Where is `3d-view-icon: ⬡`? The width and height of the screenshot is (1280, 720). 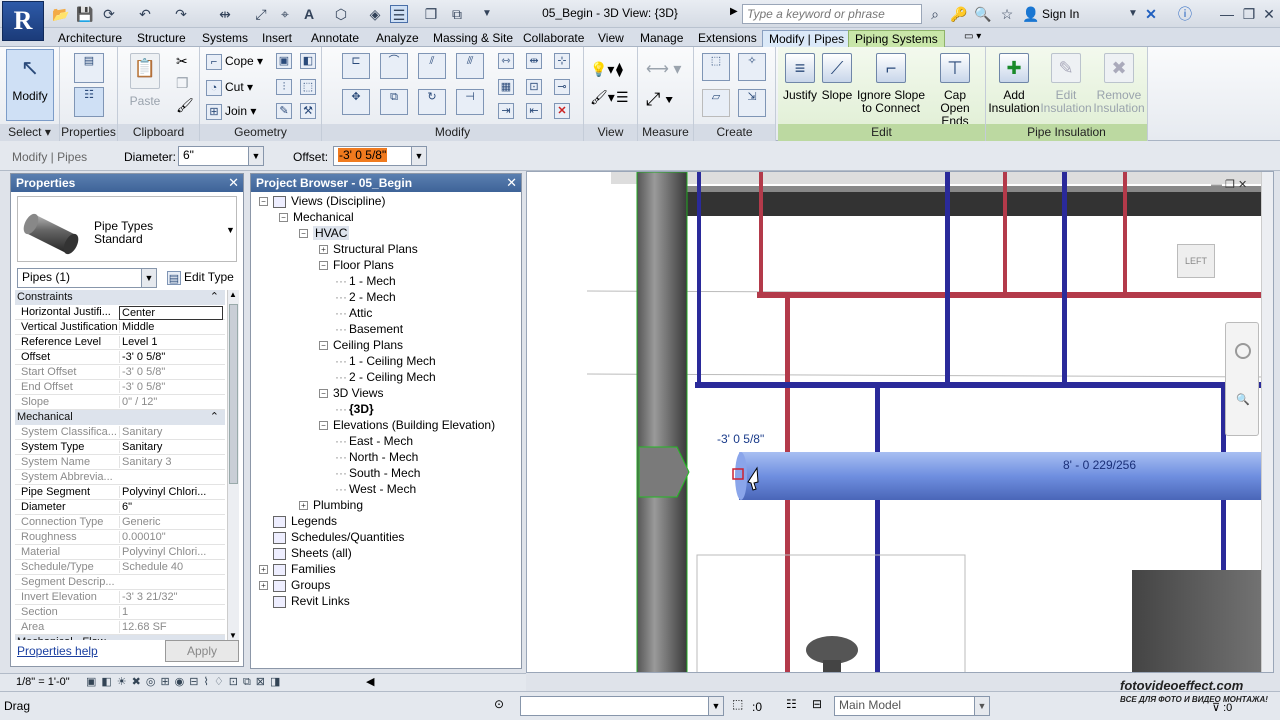 3d-view-icon: ⬡ is located at coordinates (341, 14).